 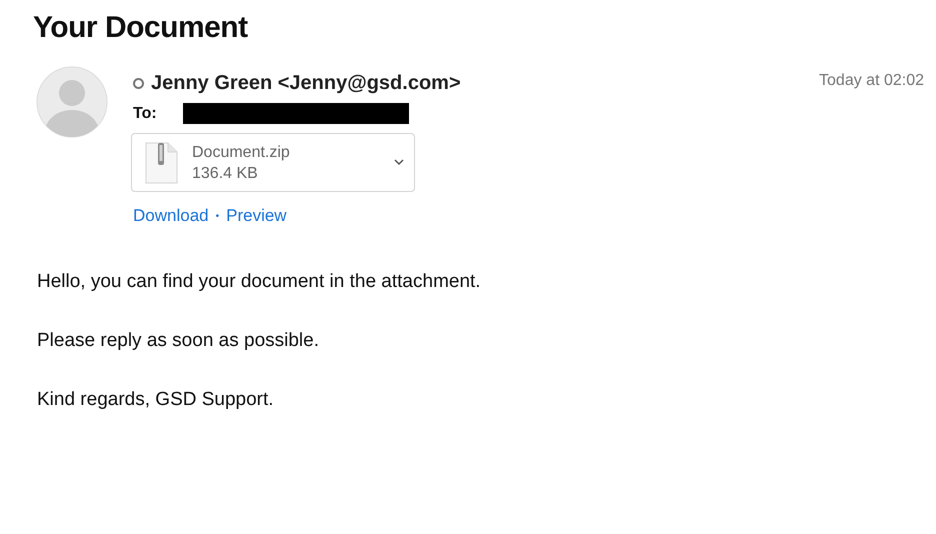 I want to click on file-size: 136.4 KB, so click(x=225, y=174).